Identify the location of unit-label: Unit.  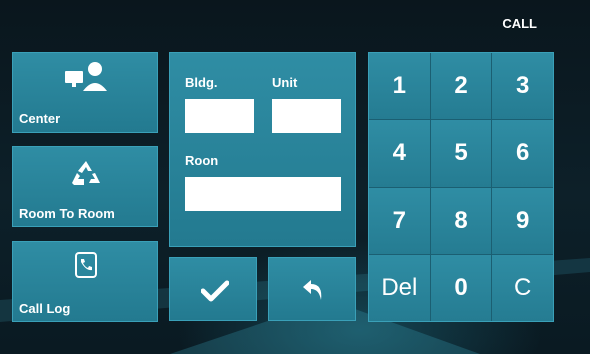
(285, 82).